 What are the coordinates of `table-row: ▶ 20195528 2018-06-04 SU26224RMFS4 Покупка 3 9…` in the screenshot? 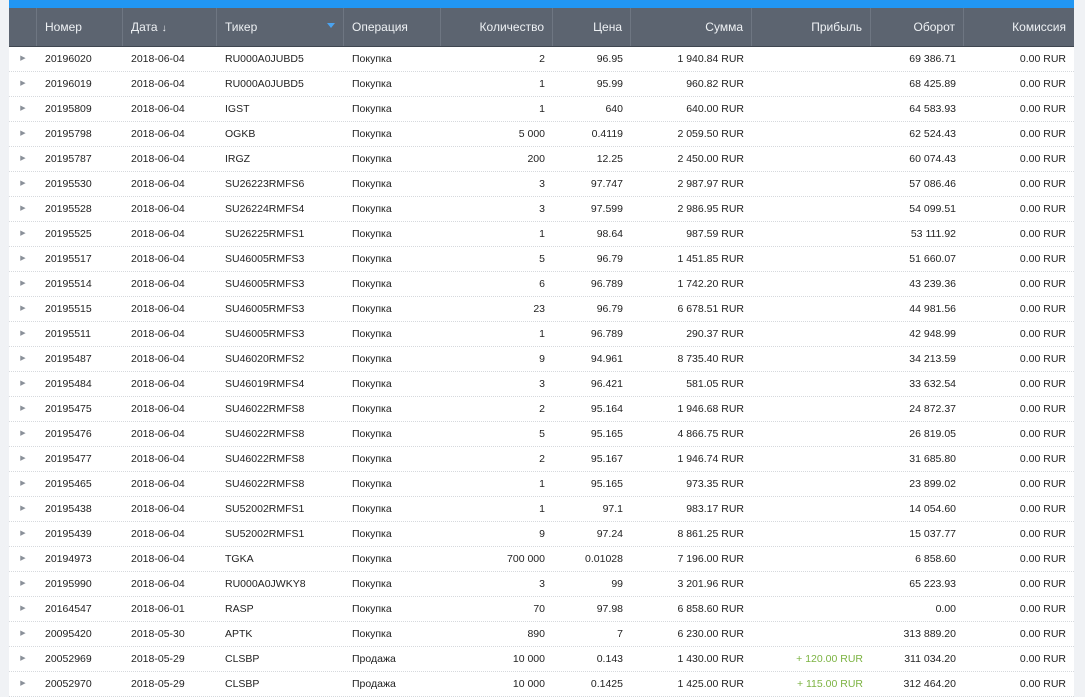 It's located at (541, 209).